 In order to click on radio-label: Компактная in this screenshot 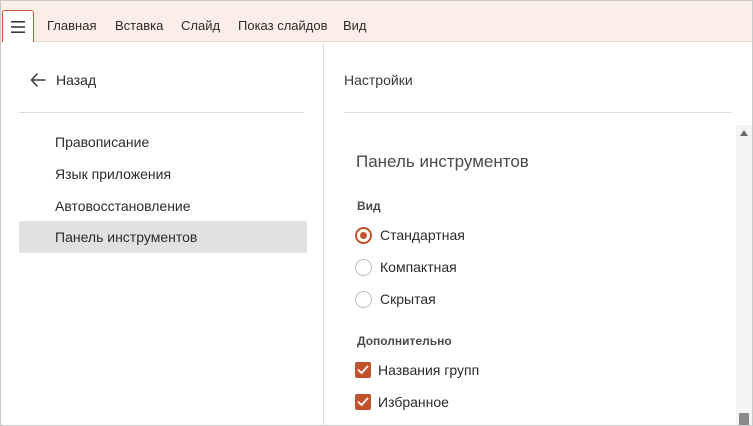, I will do `click(418, 267)`.